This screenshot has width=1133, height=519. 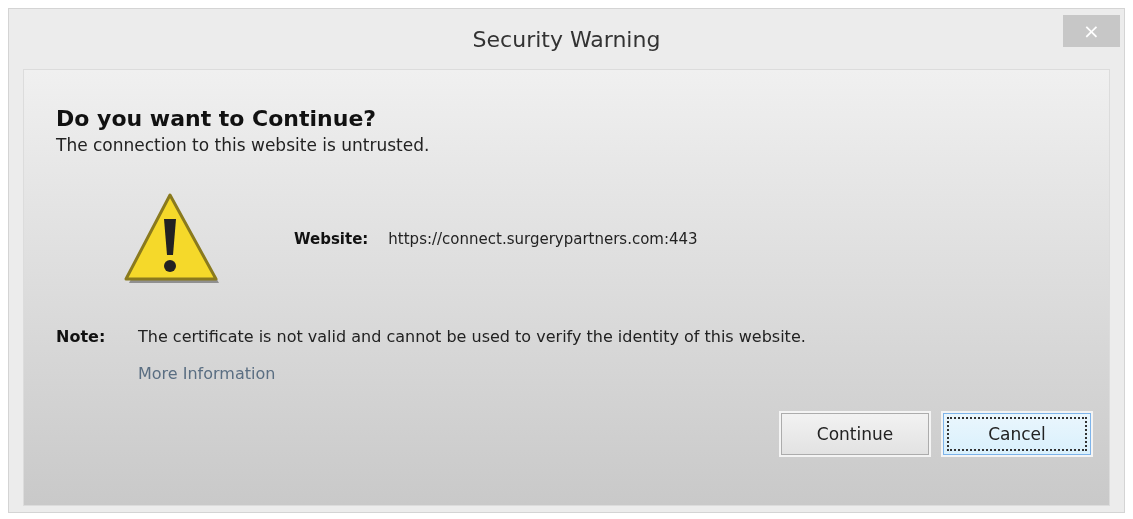 What do you see at coordinates (217, 118) in the screenshot?
I see `heading: Do you want to Continue?` at bounding box center [217, 118].